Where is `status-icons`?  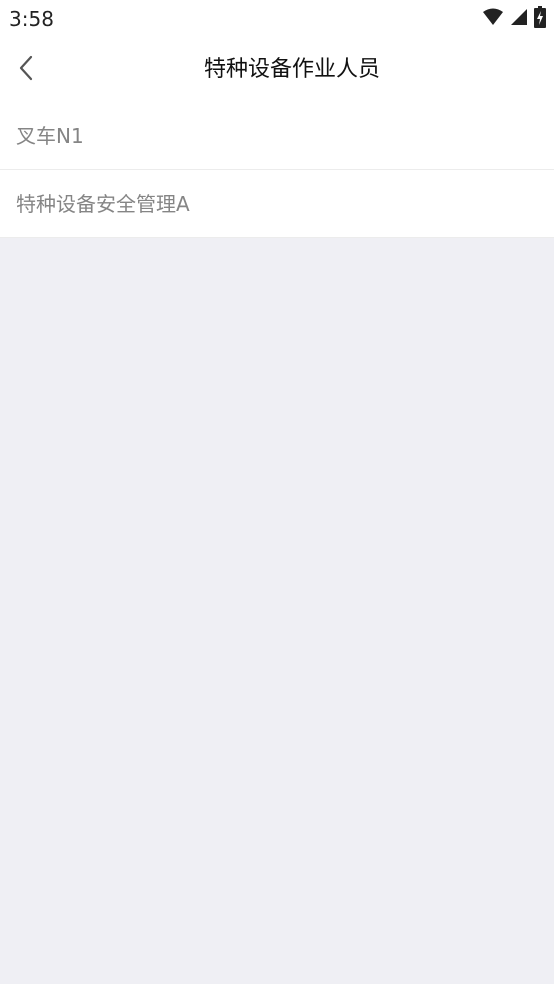 status-icons is located at coordinates (514, 19).